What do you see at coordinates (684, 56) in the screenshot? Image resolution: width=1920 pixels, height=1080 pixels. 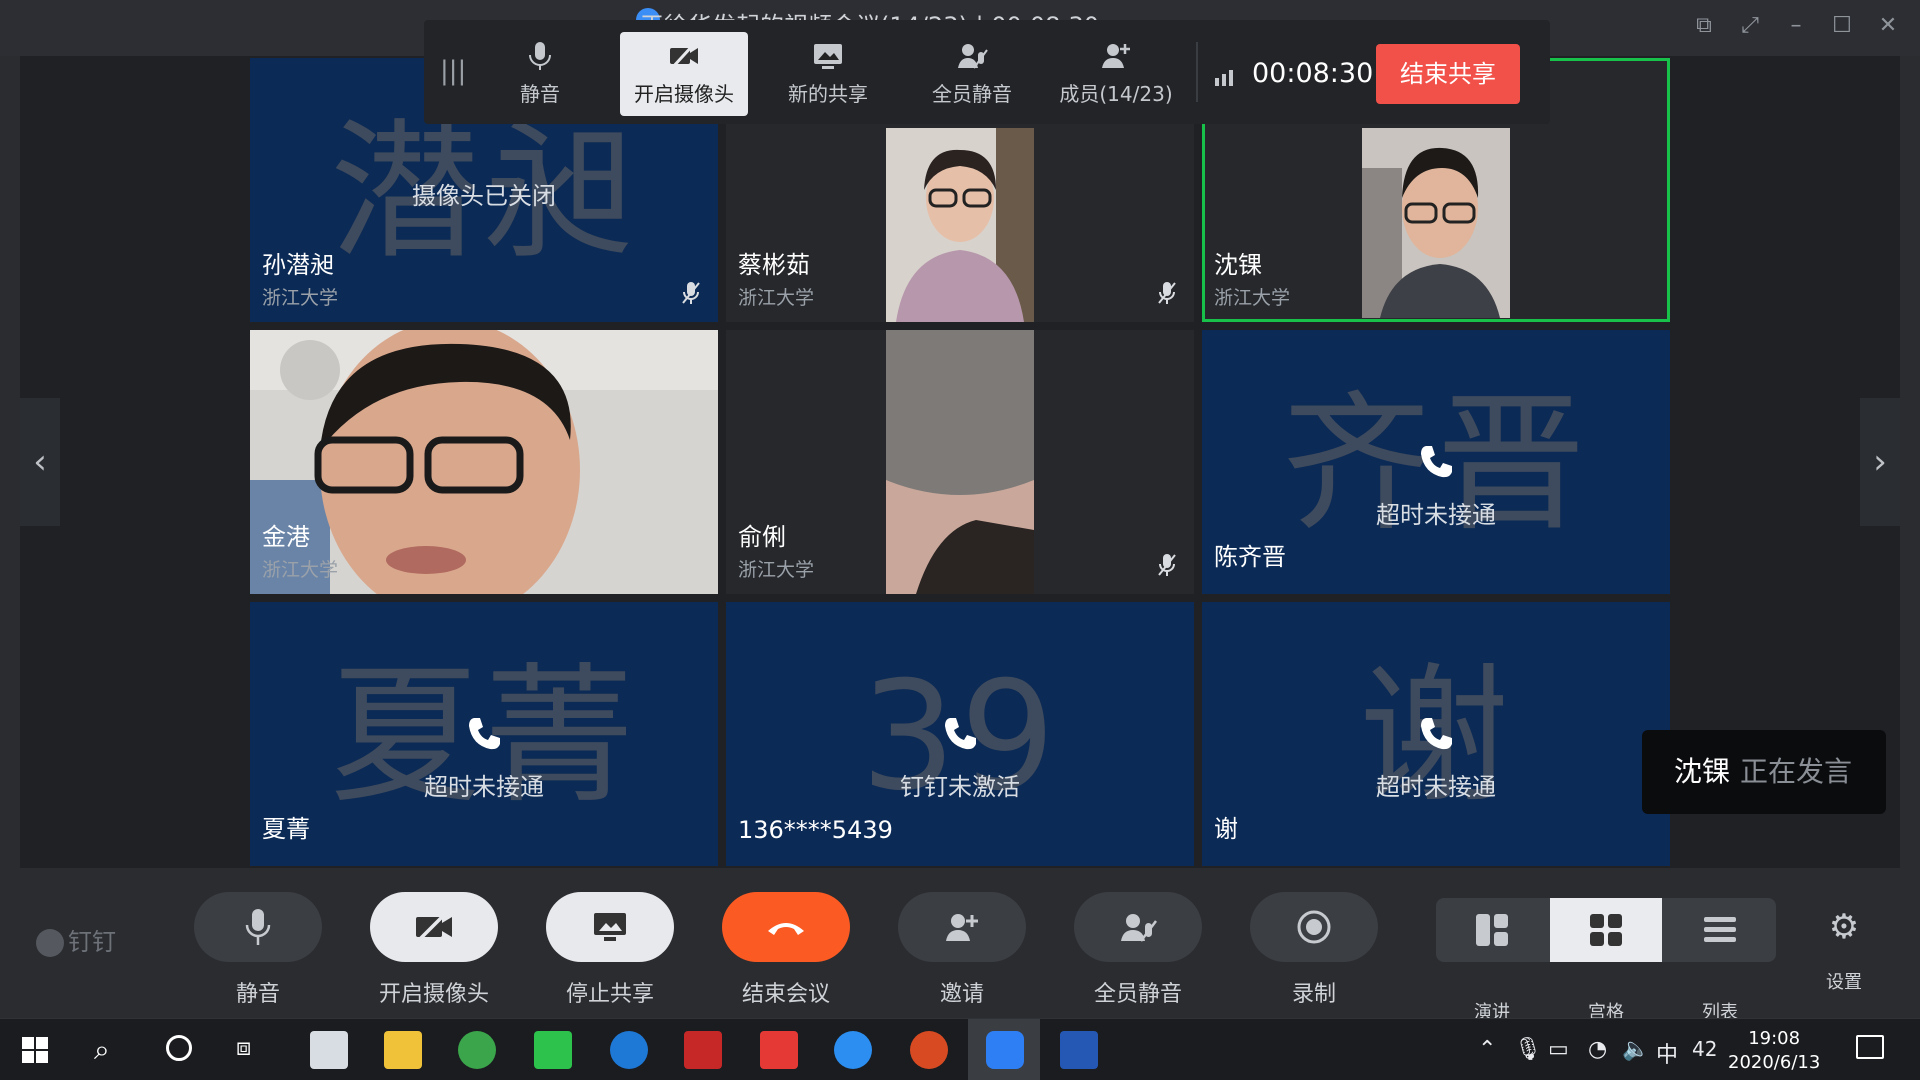 I see `camera-off-icon` at bounding box center [684, 56].